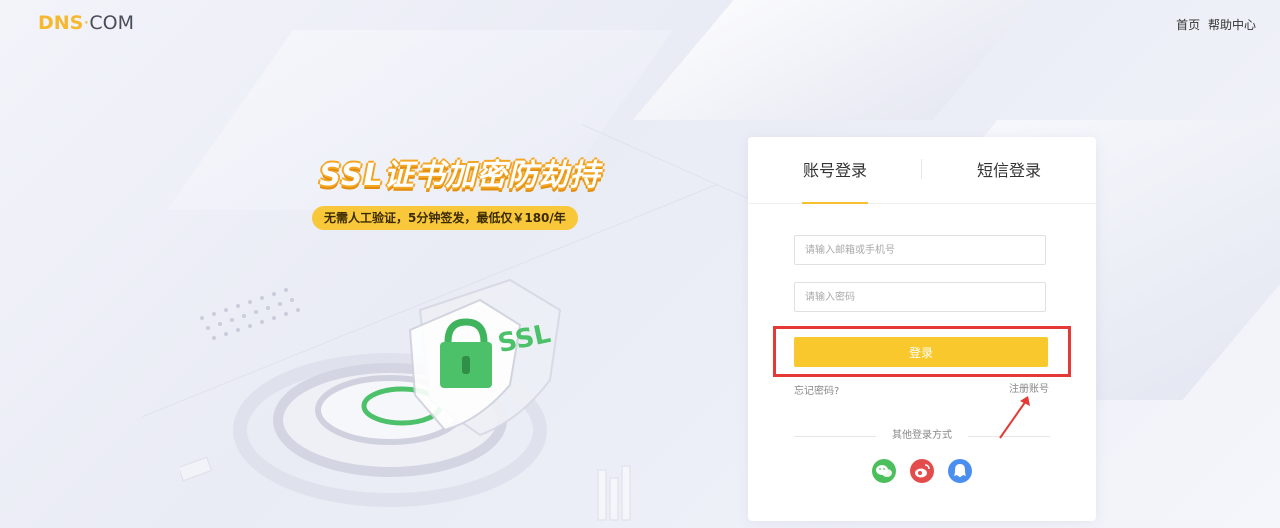 This screenshot has height=528, width=1280. What do you see at coordinates (1232, 25) in the screenshot?
I see `nav-help-link: 帮助中心` at bounding box center [1232, 25].